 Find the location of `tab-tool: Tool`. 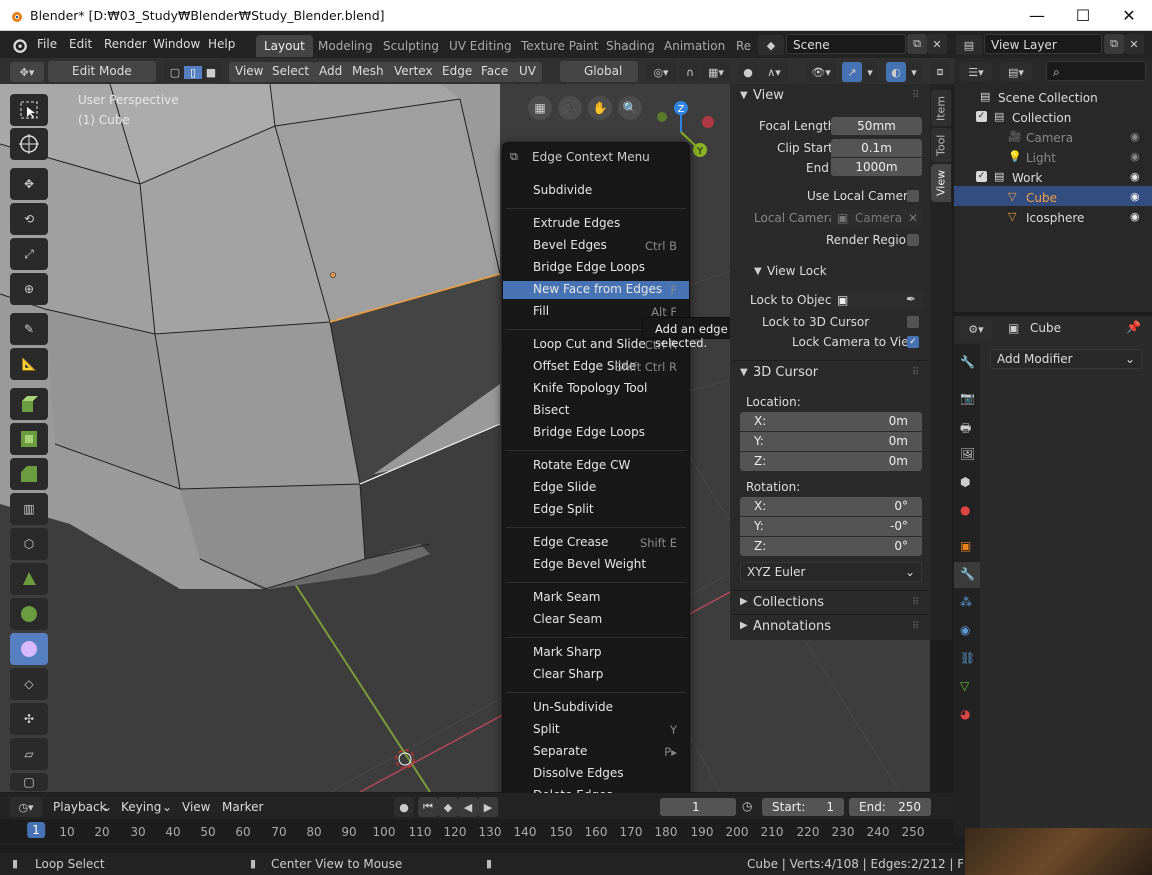

tab-tool: Tool is located at coordinates (941, 145).